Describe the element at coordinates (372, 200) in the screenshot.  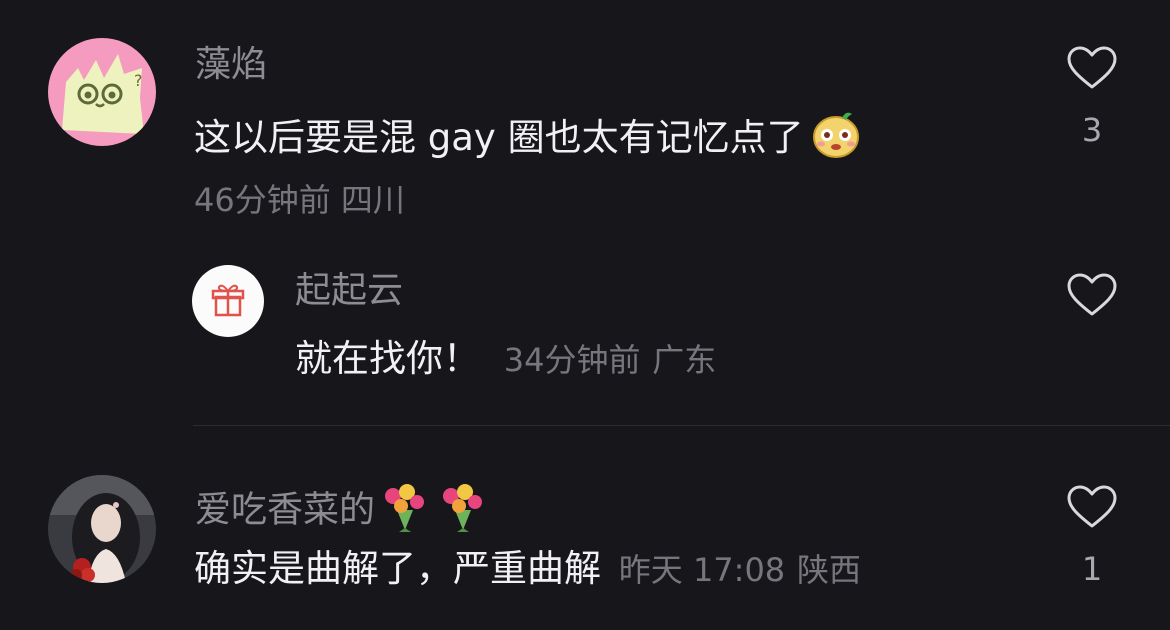
I see `comment-location: 四川` at that location.